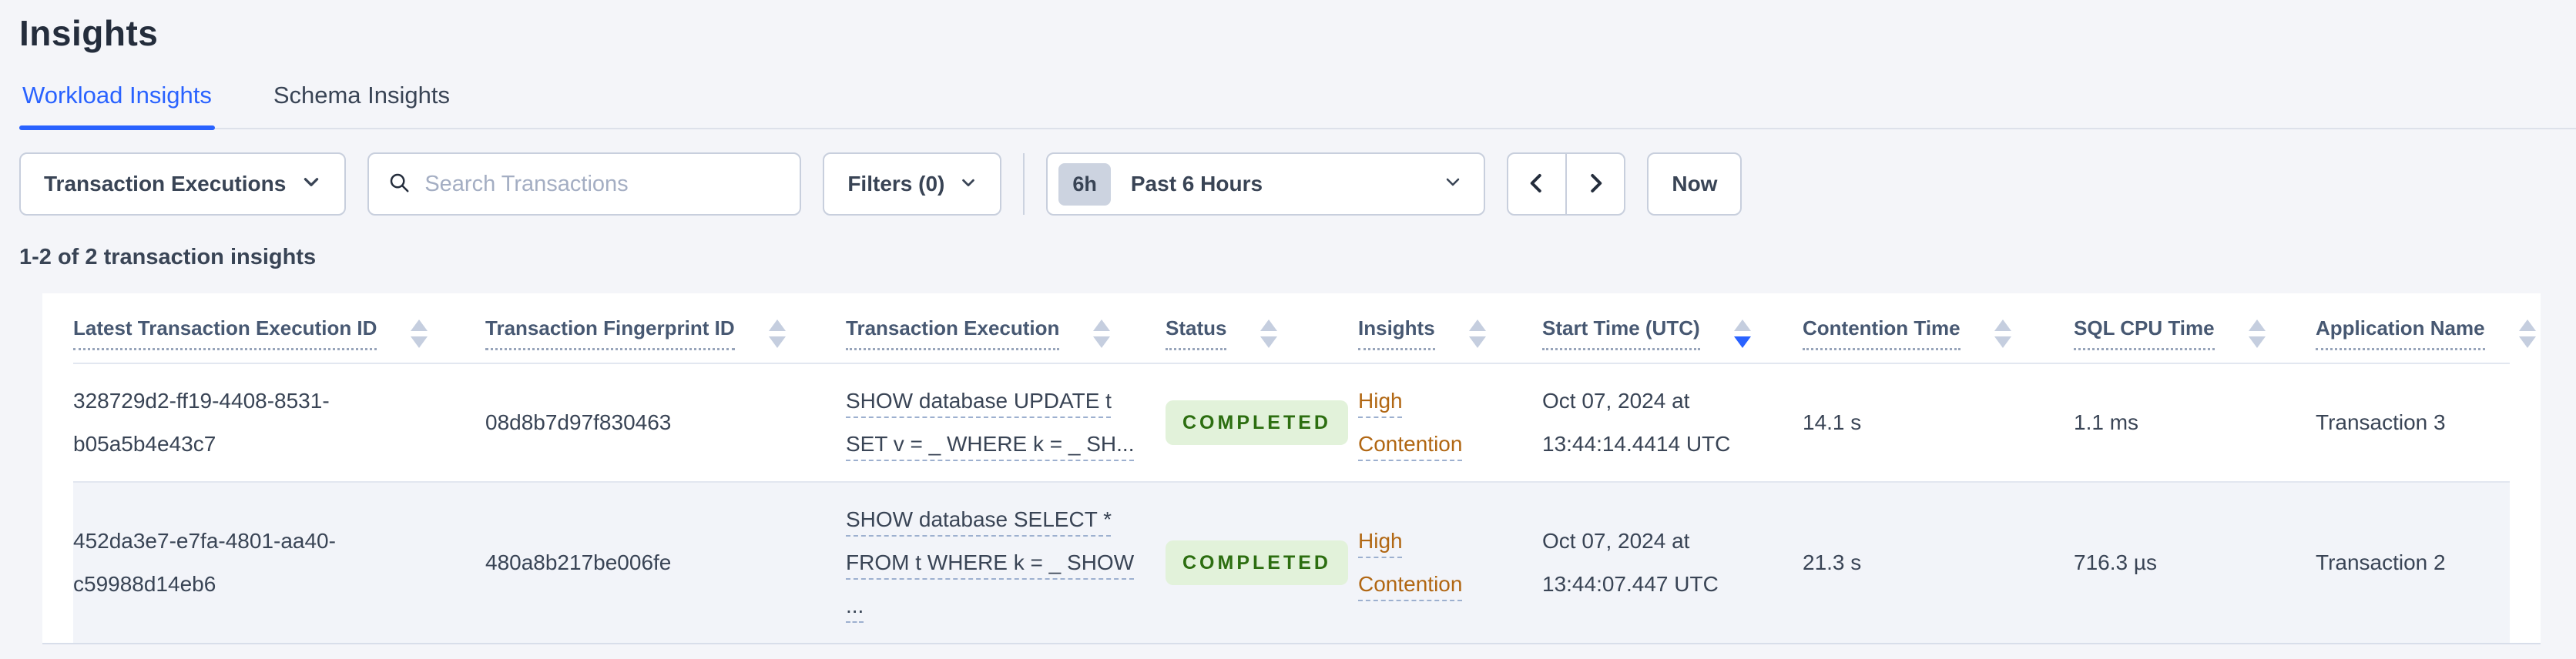 This screenshot has height=659, width=2576. I want to click on chevron-right-icon, so click(1595, 184).